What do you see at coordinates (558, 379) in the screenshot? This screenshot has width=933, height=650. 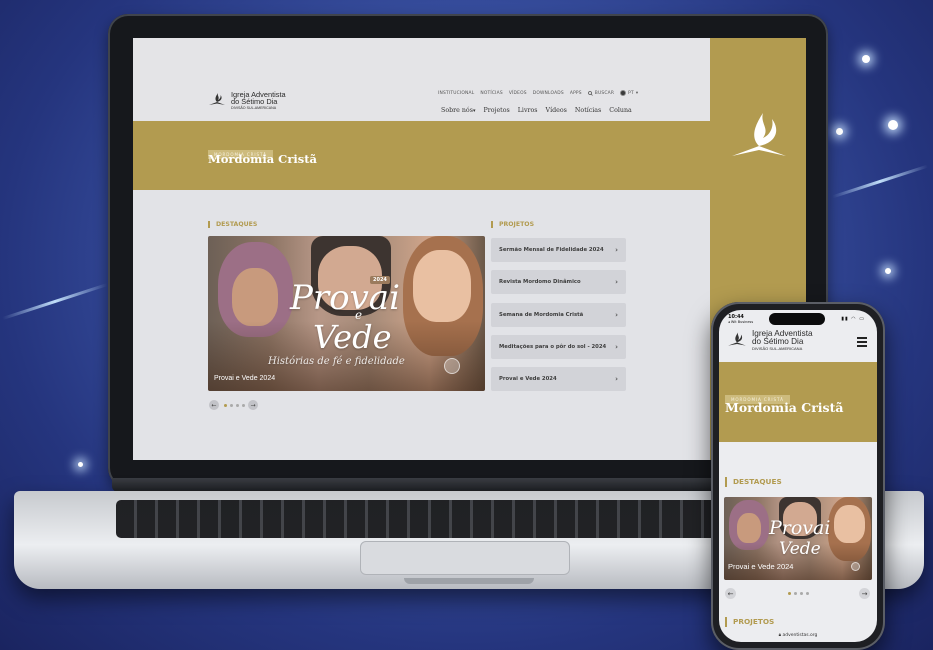 I see `project-item: Provai e Vede 2024 ›` at bounding box center [558, 379].